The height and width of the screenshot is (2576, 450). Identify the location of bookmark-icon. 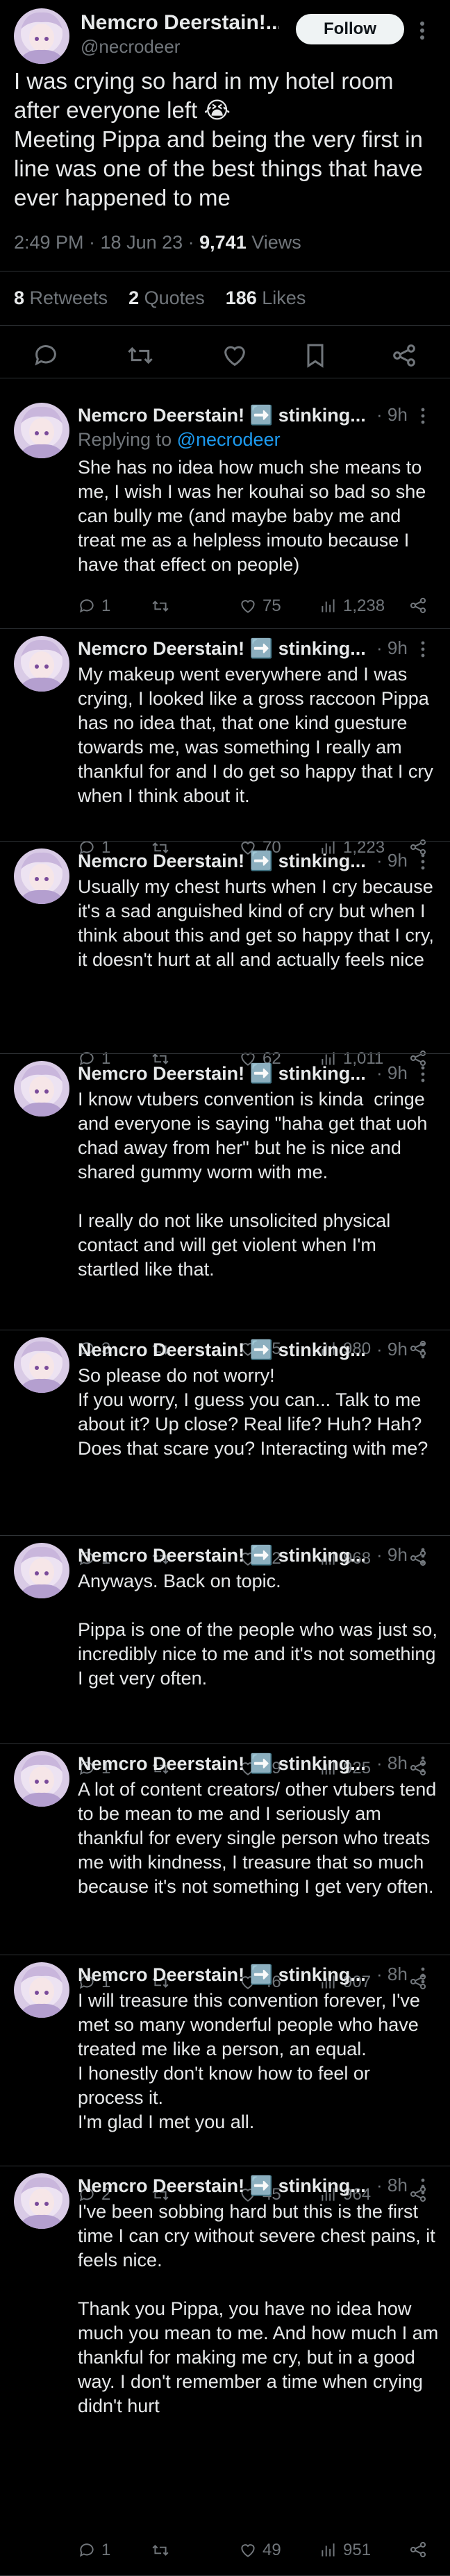
(315, 355).